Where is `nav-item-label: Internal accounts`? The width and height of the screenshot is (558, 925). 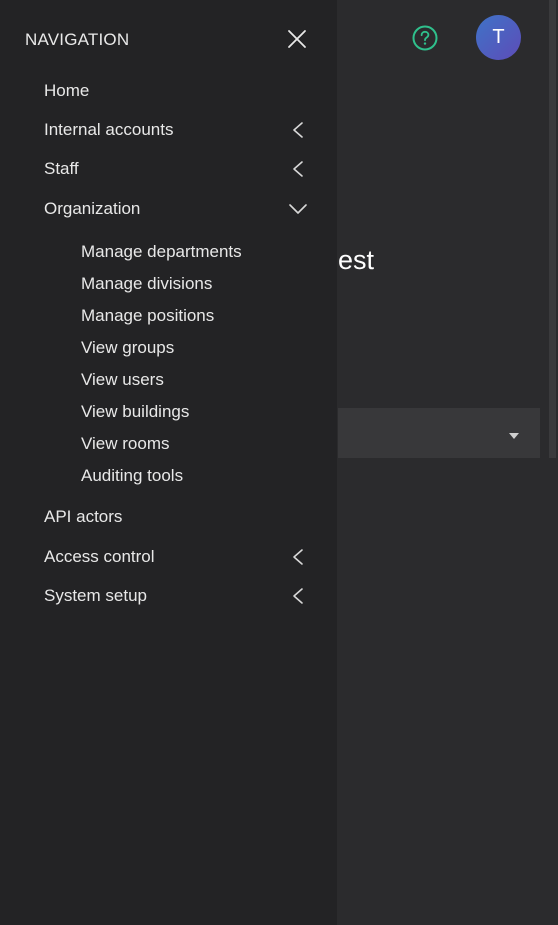 nav-item-label: Internal accounts is located at coordinates (109, 129).